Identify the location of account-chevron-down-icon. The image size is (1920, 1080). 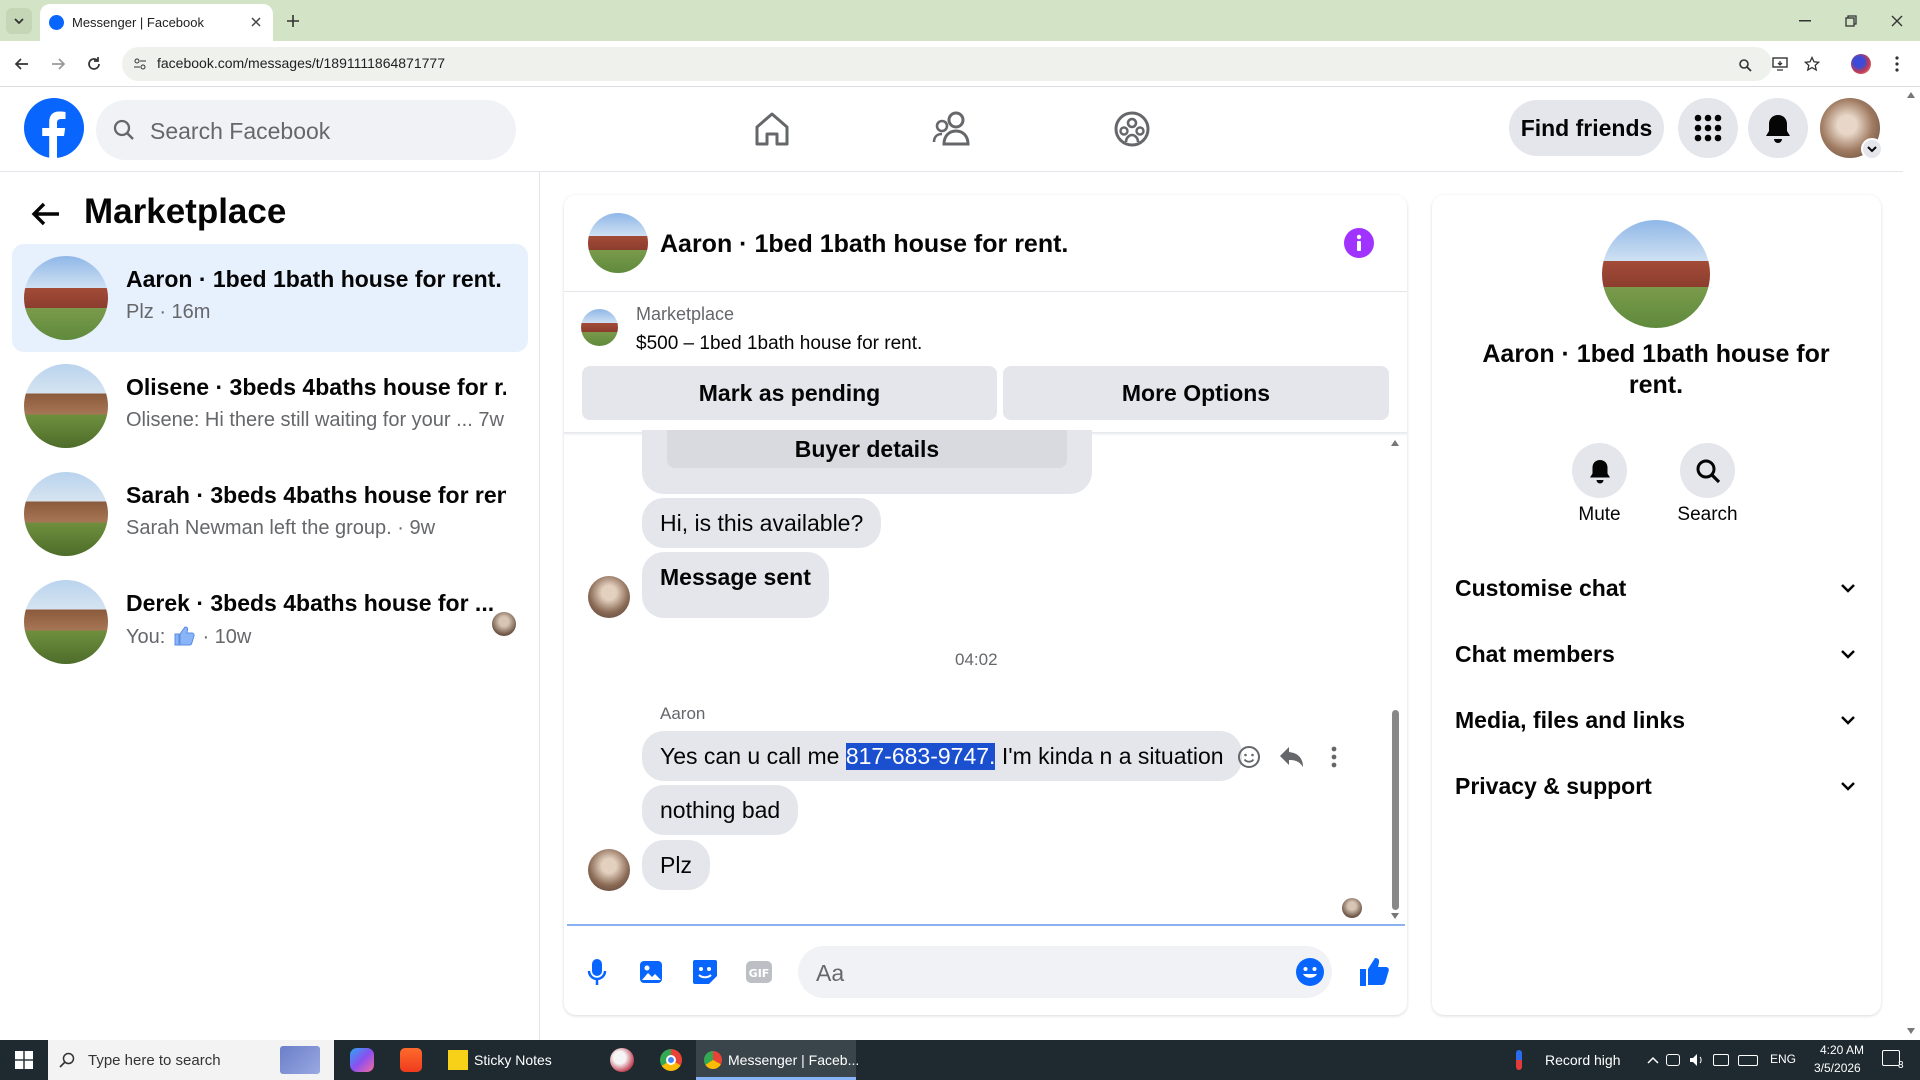
(1872, 149).